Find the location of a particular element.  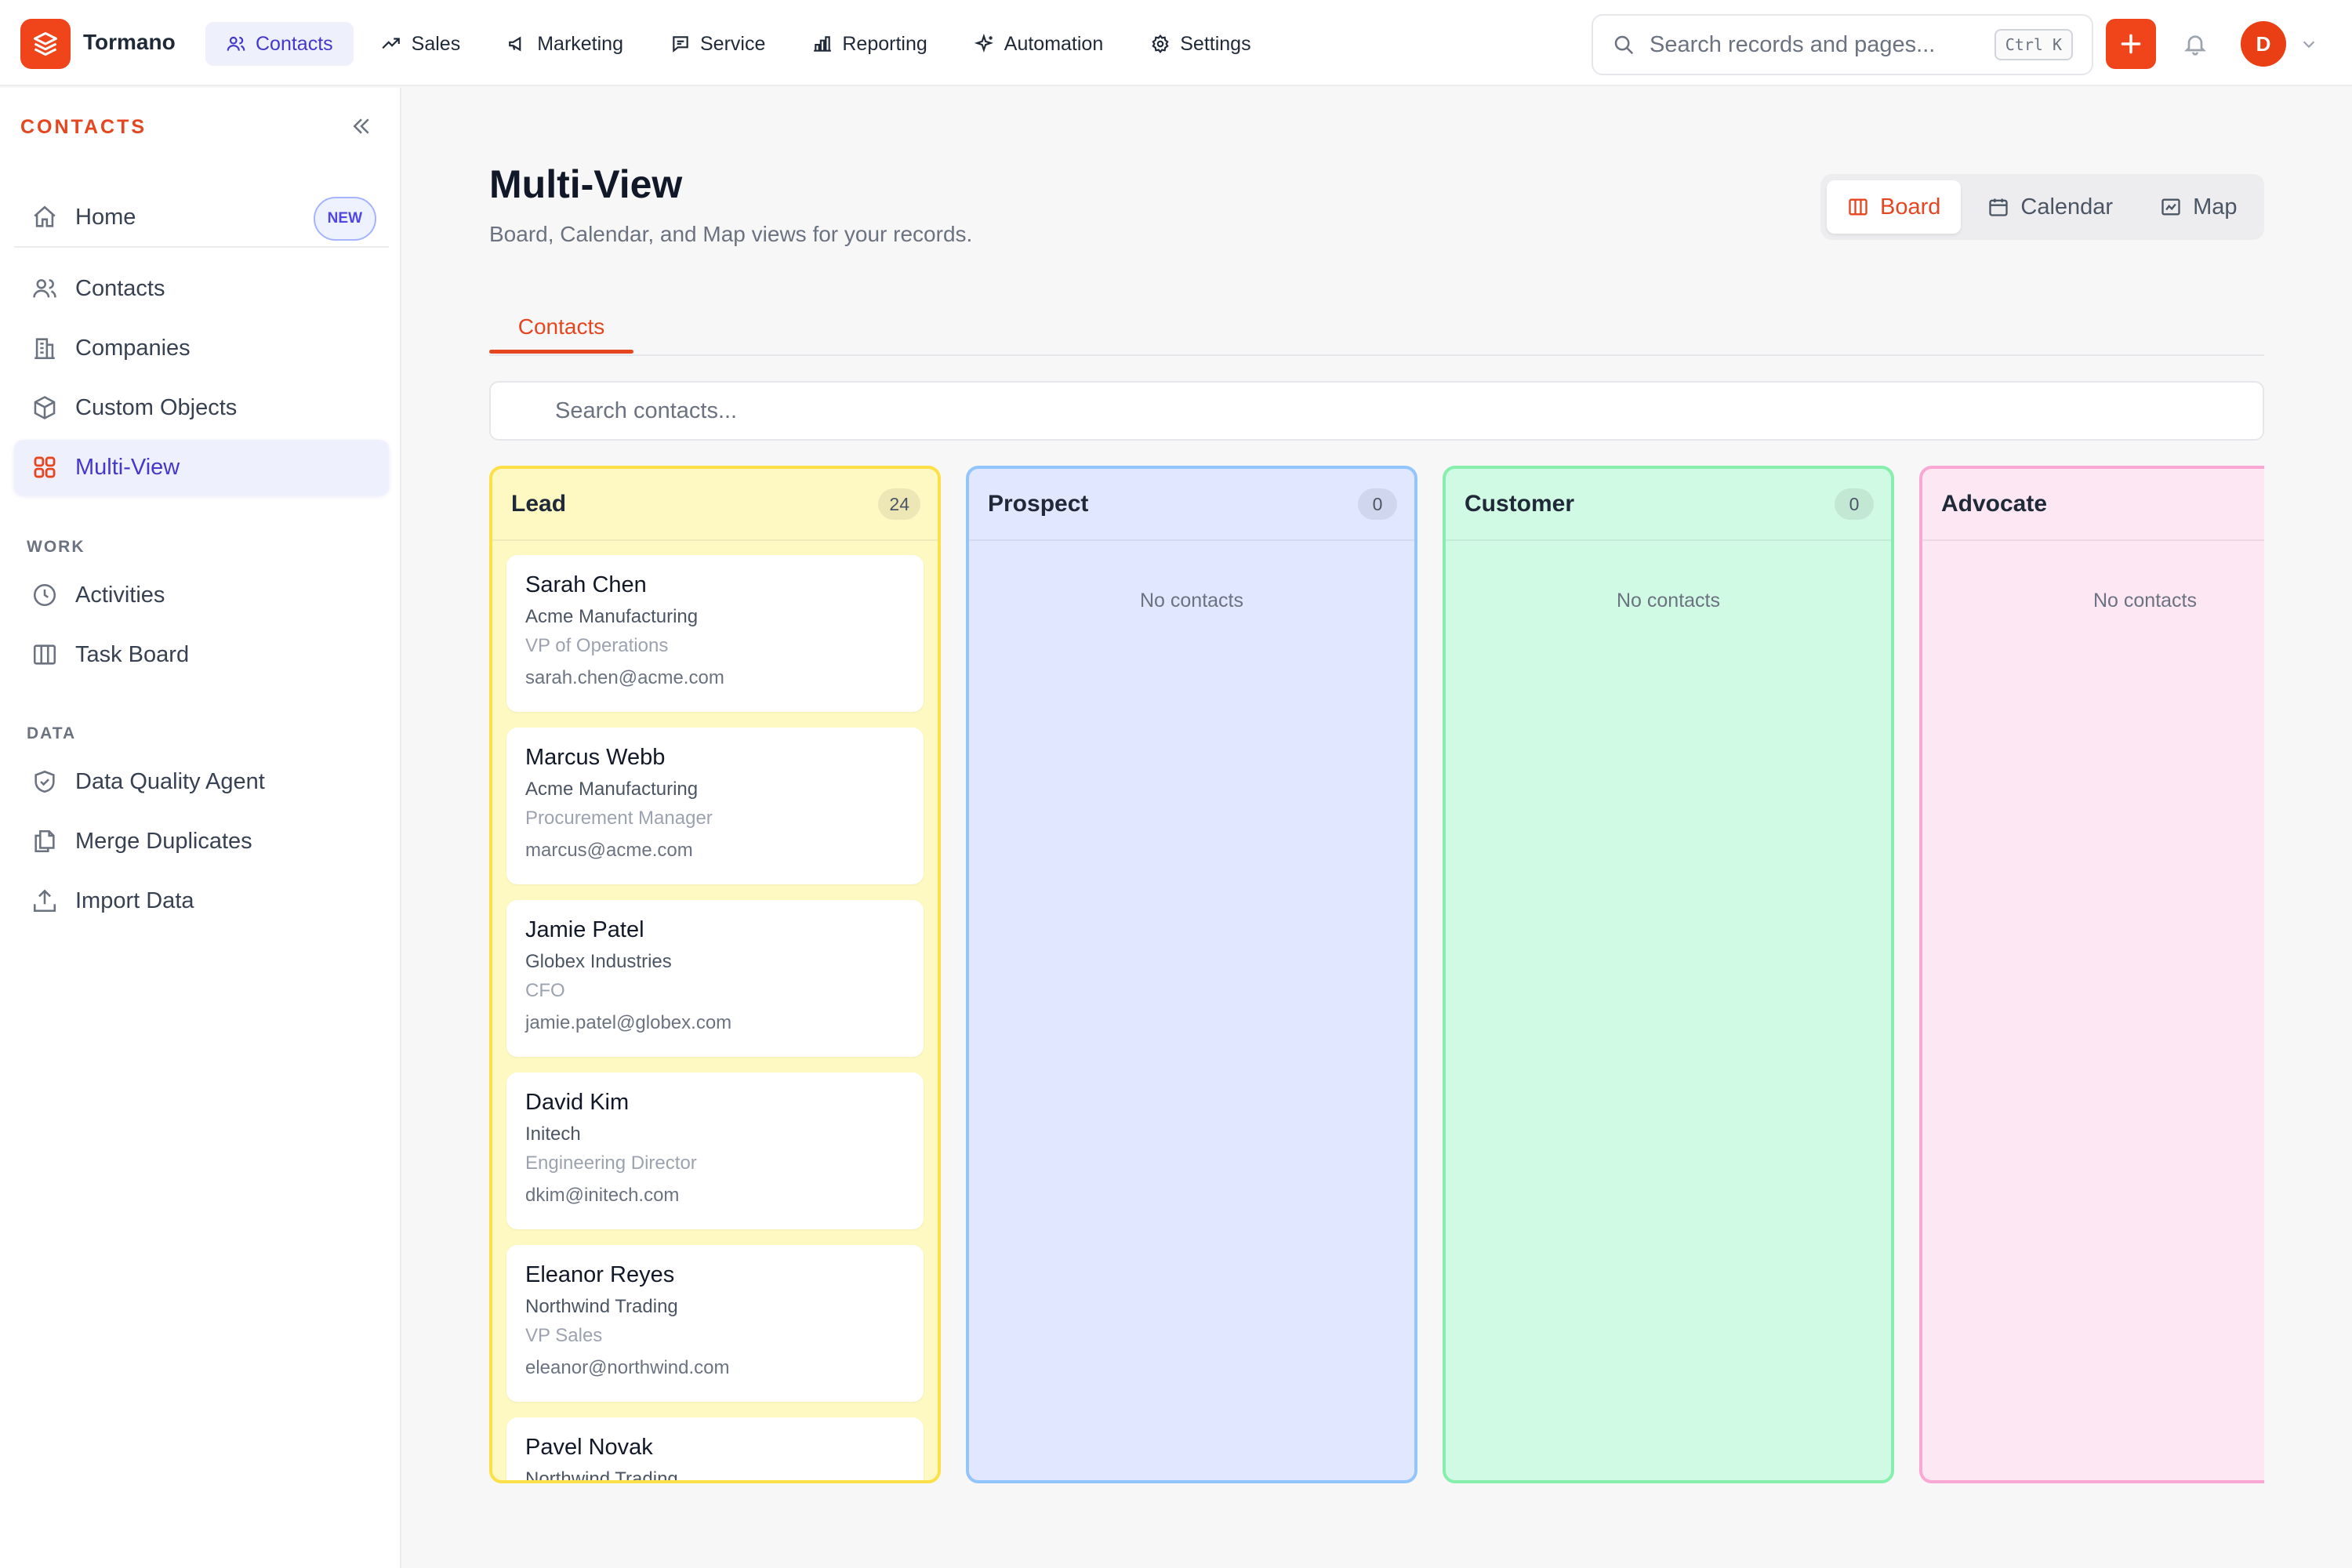

tab-divider is located at coordinates (1376, 355).